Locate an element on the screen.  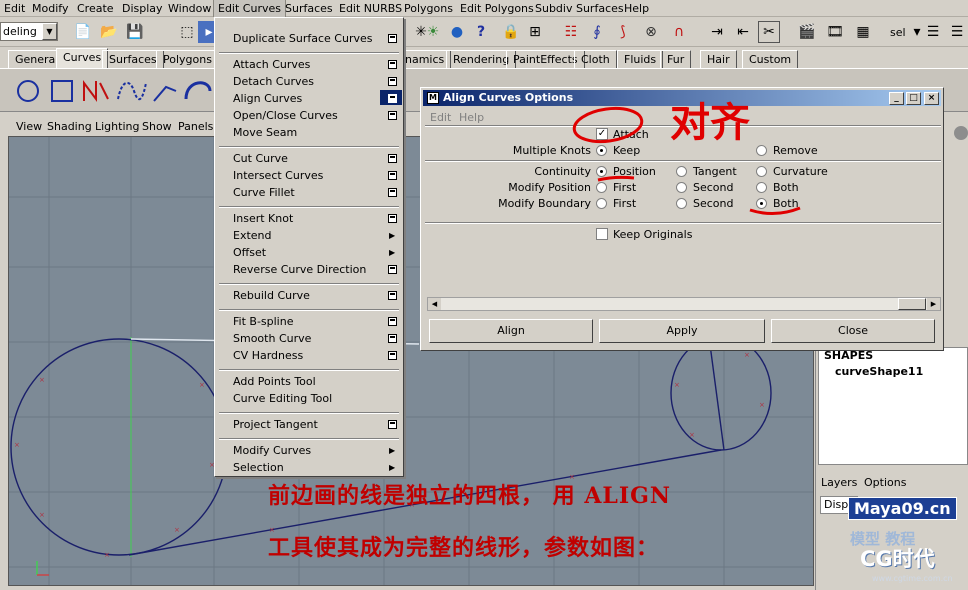
watermark-url: www.cgtime.com.cn is located at coordinates (912, 578).